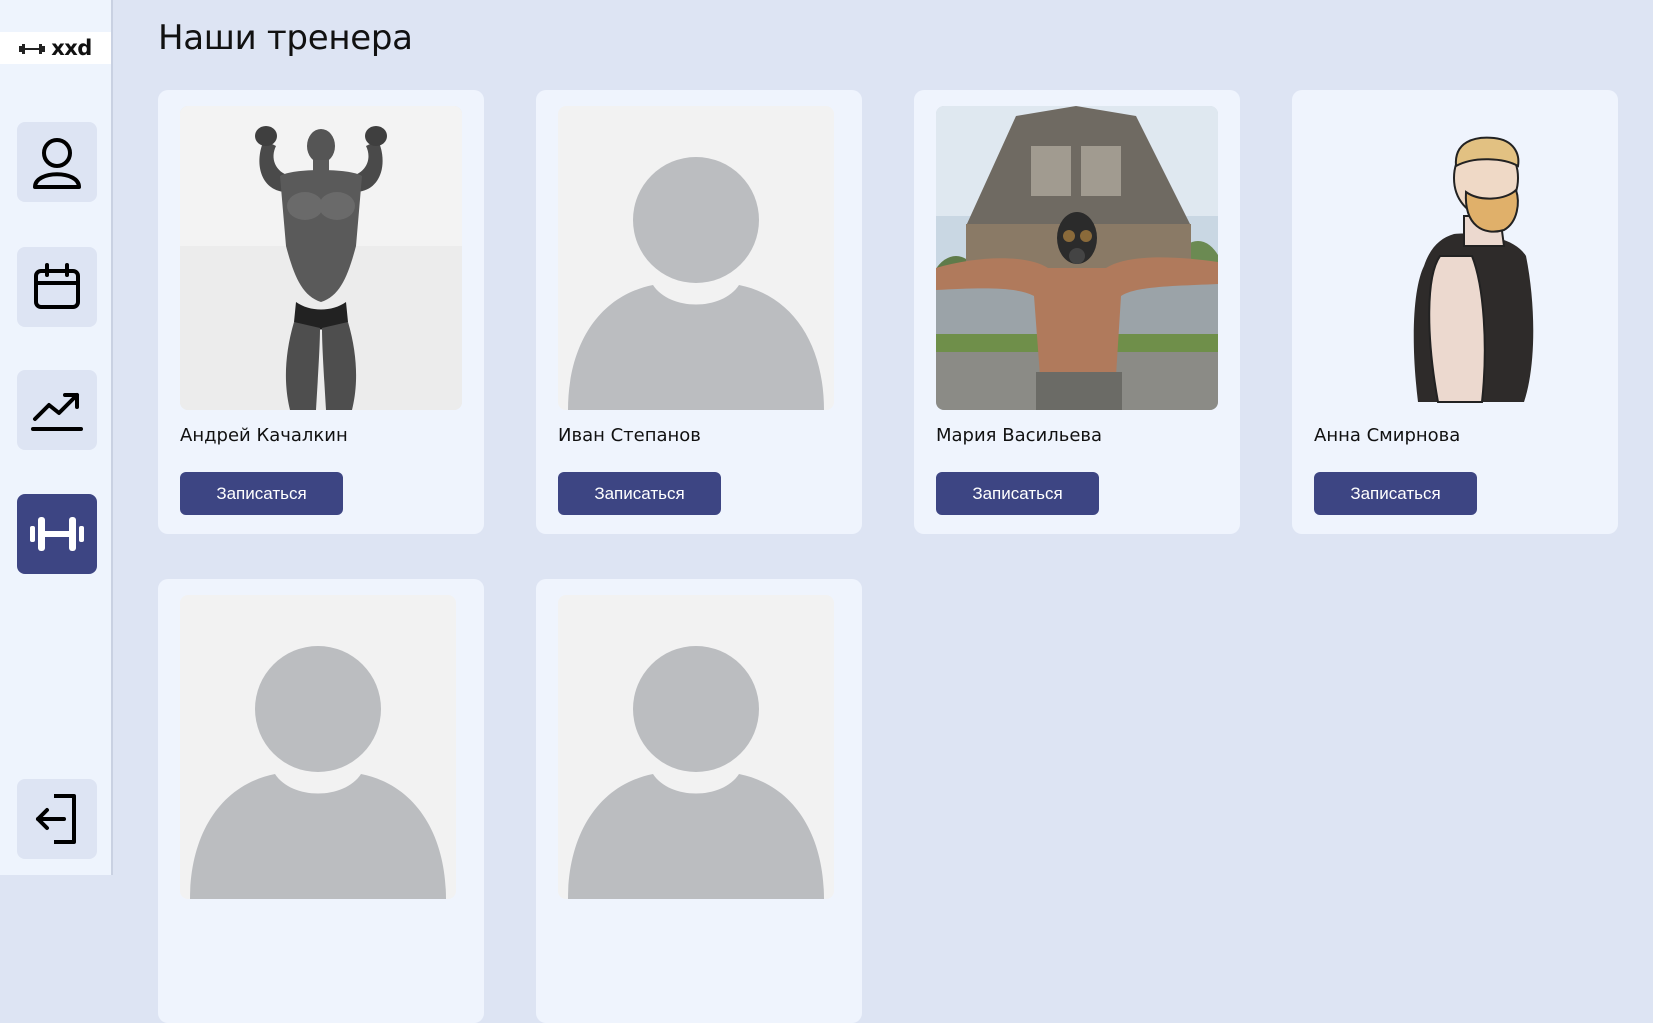 The image size is (1653, 1023). Describe the element at coordinates (71, 48) in the screenshot. I see `logo-text: xxd` at that location.